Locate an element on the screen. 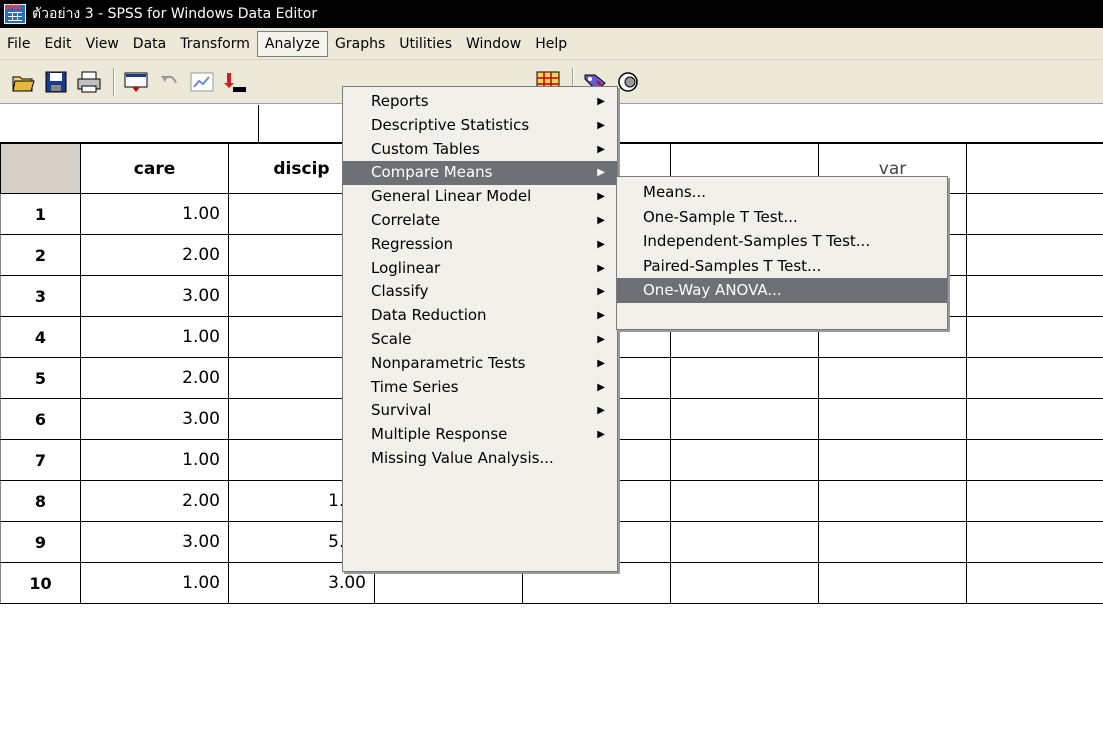 The width and height of the screenshot is (1103, 729). menu-item-scale: Scale ▶ is located at coordinates (480, 340).